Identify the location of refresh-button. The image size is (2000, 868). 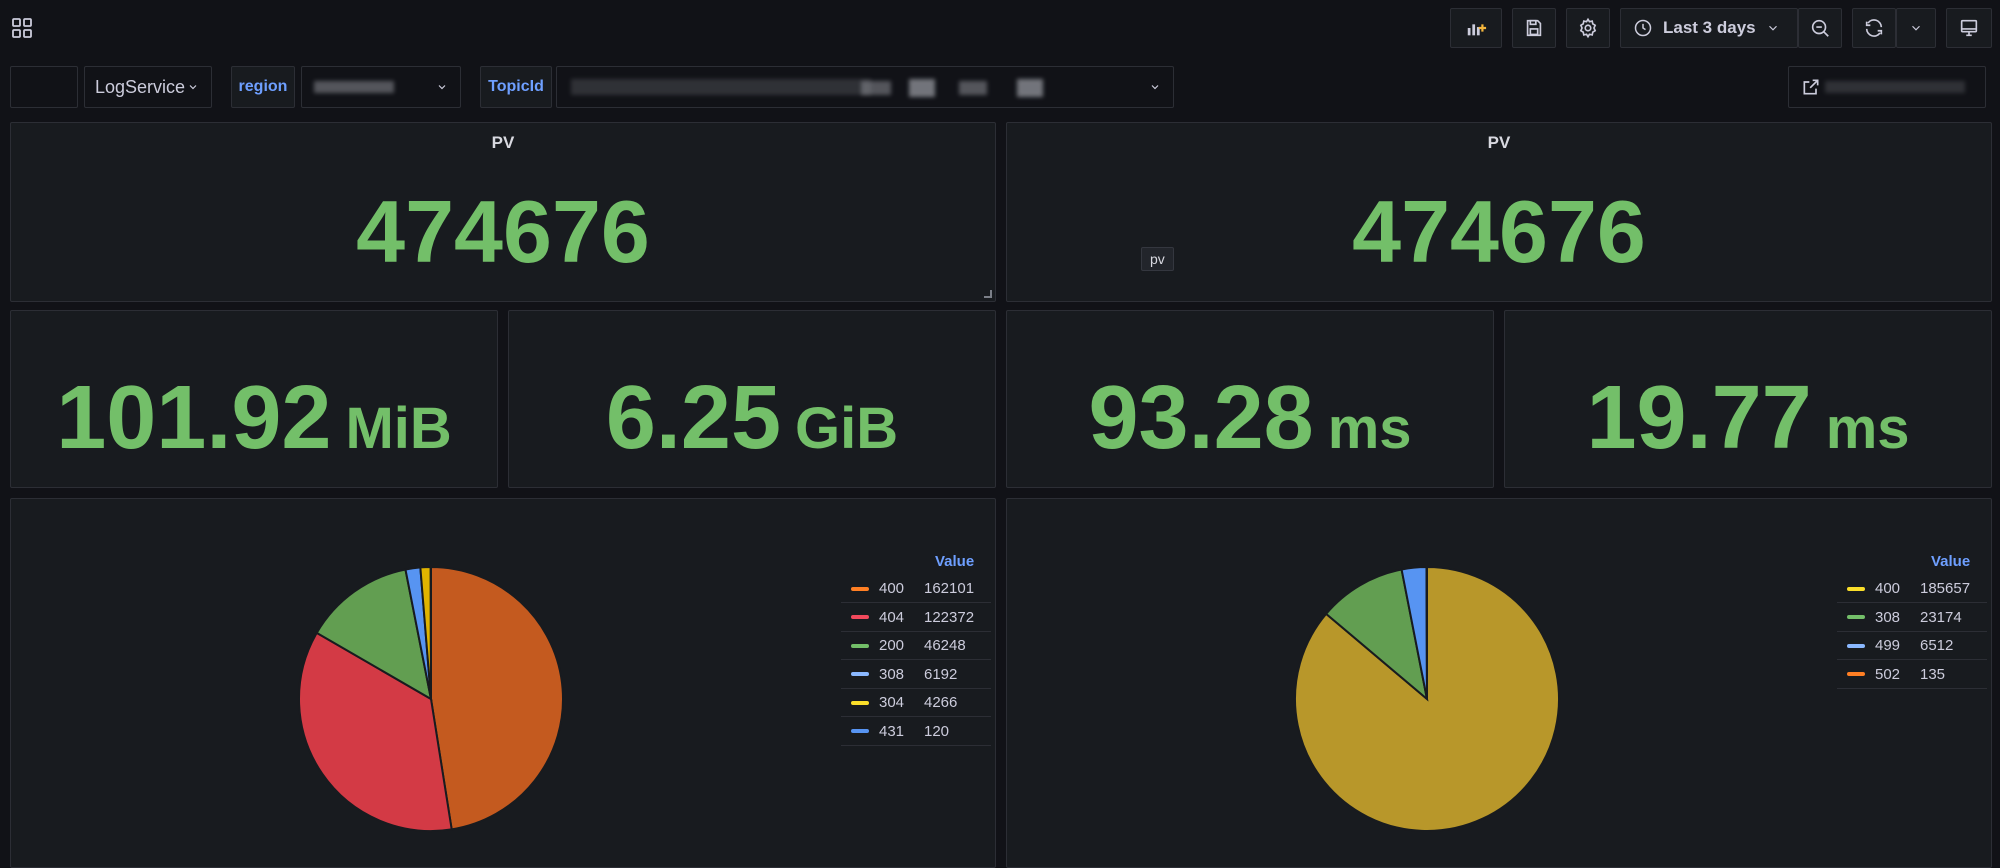
(1874, 28).